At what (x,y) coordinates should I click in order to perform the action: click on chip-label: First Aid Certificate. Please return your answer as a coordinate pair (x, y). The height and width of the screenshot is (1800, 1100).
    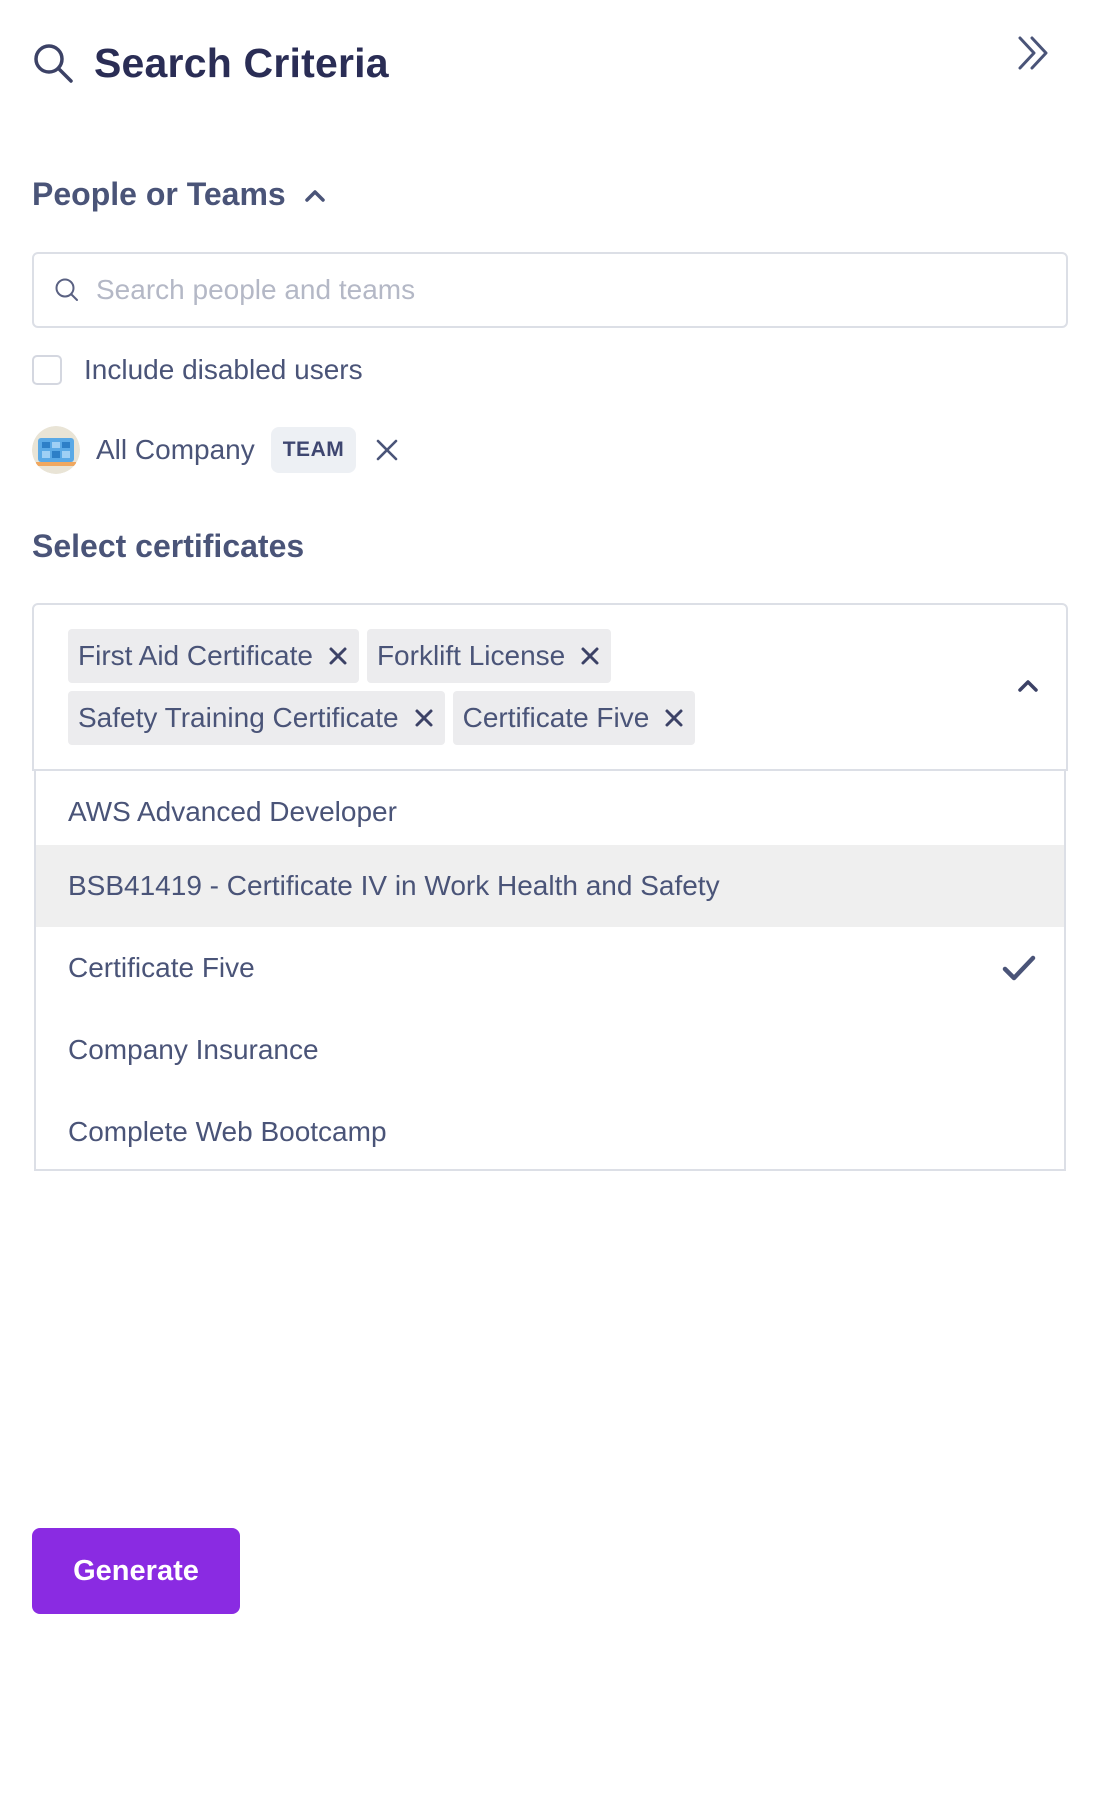
    Looking at the image, I should click on (195, 655).